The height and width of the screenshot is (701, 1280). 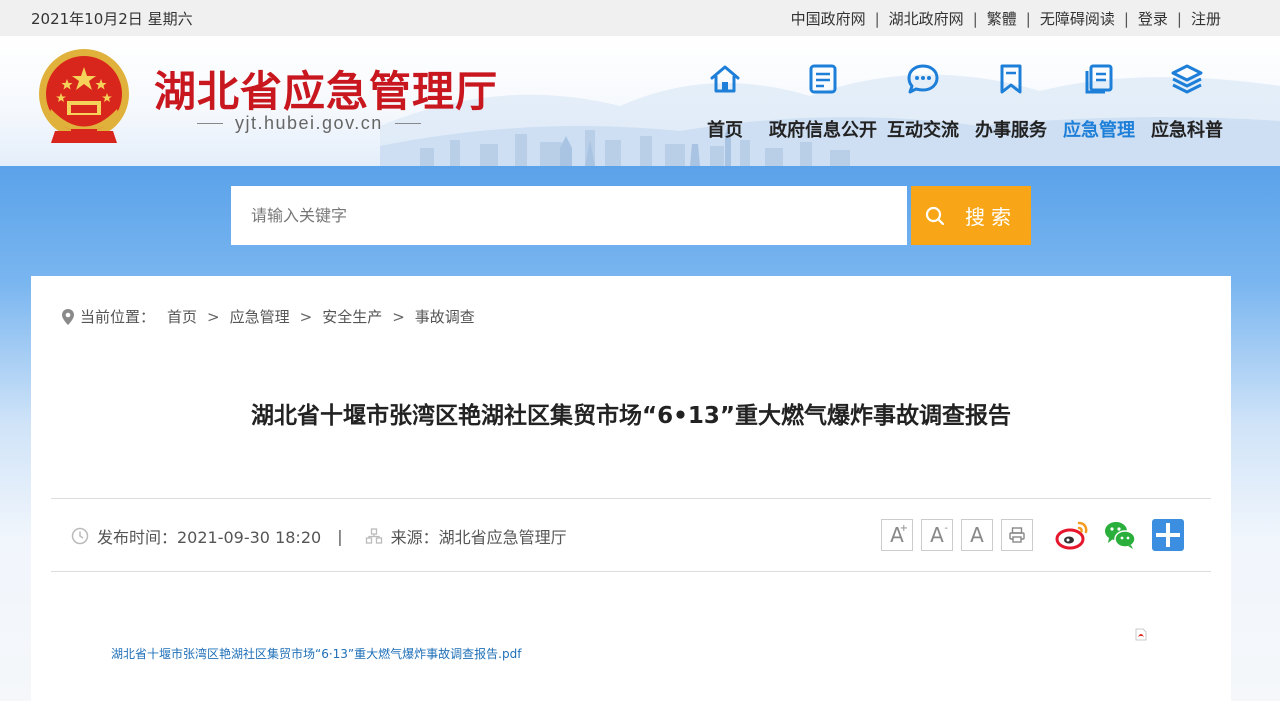 I want to click on breadcrumb-emergency-management: 应急管理, so click(x=260, y=316).